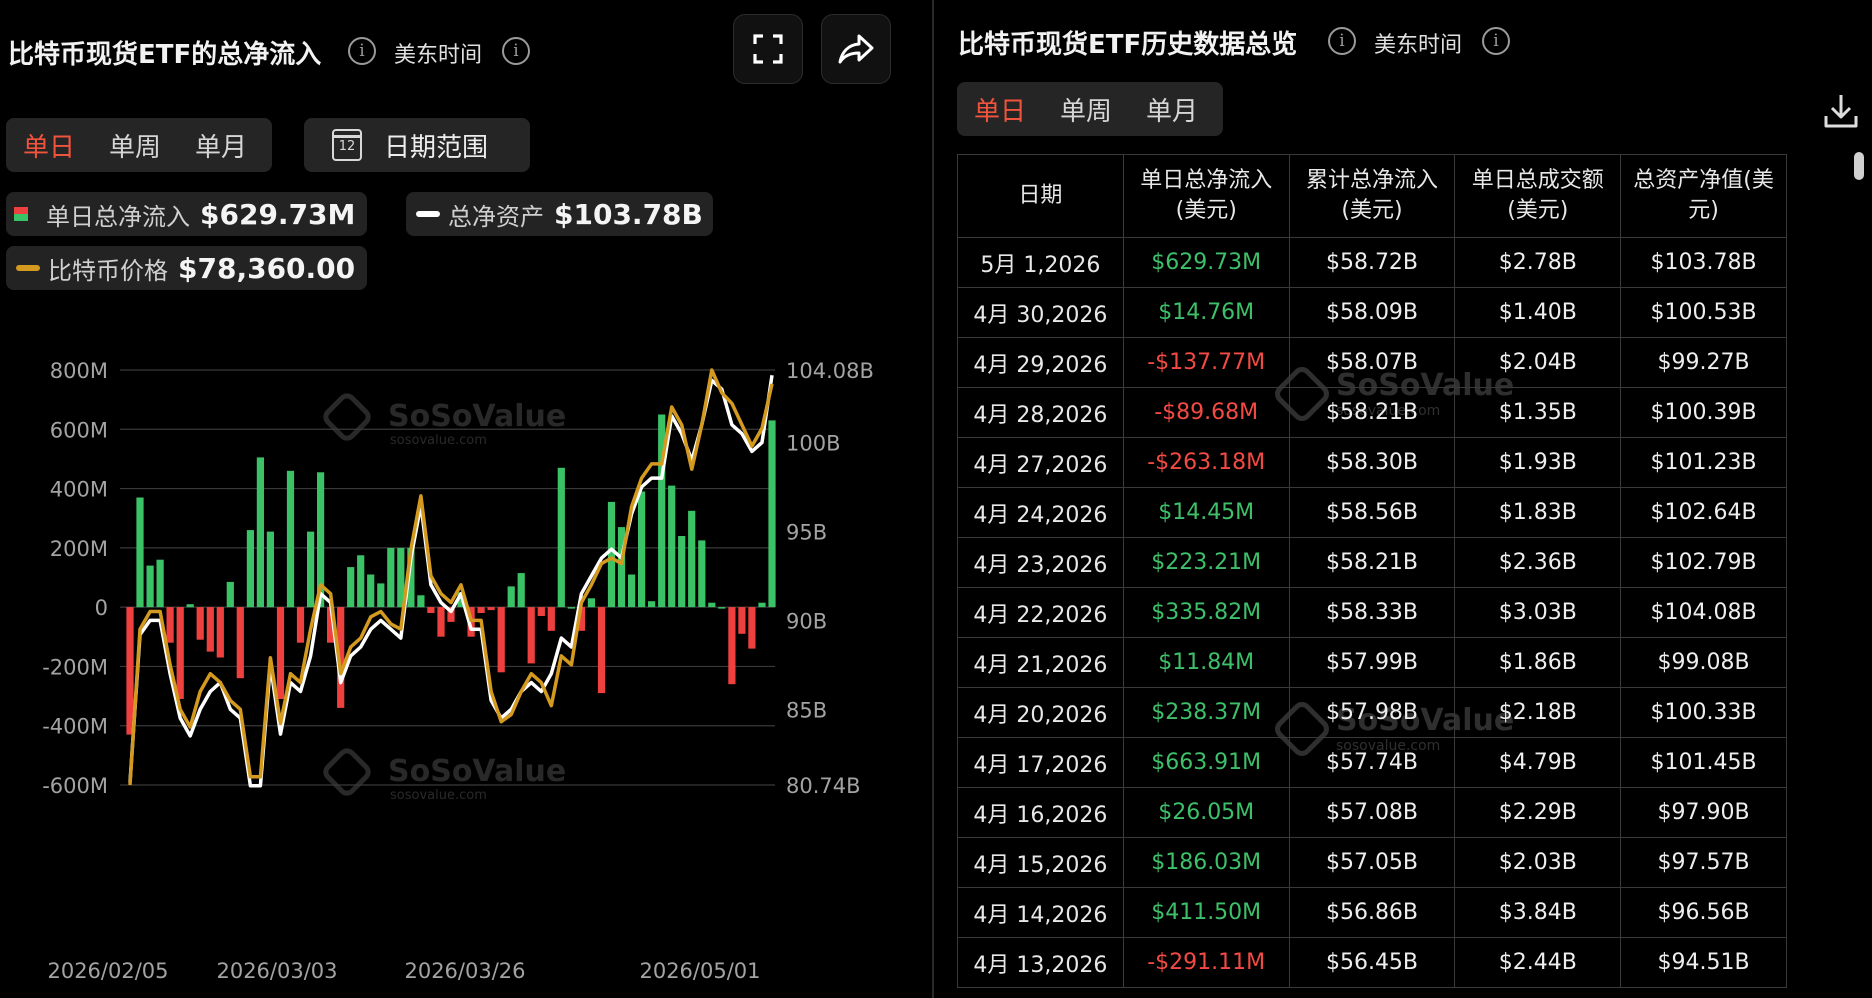  I want to click on history-timezone-info-icon: i, so click(1496, 41).